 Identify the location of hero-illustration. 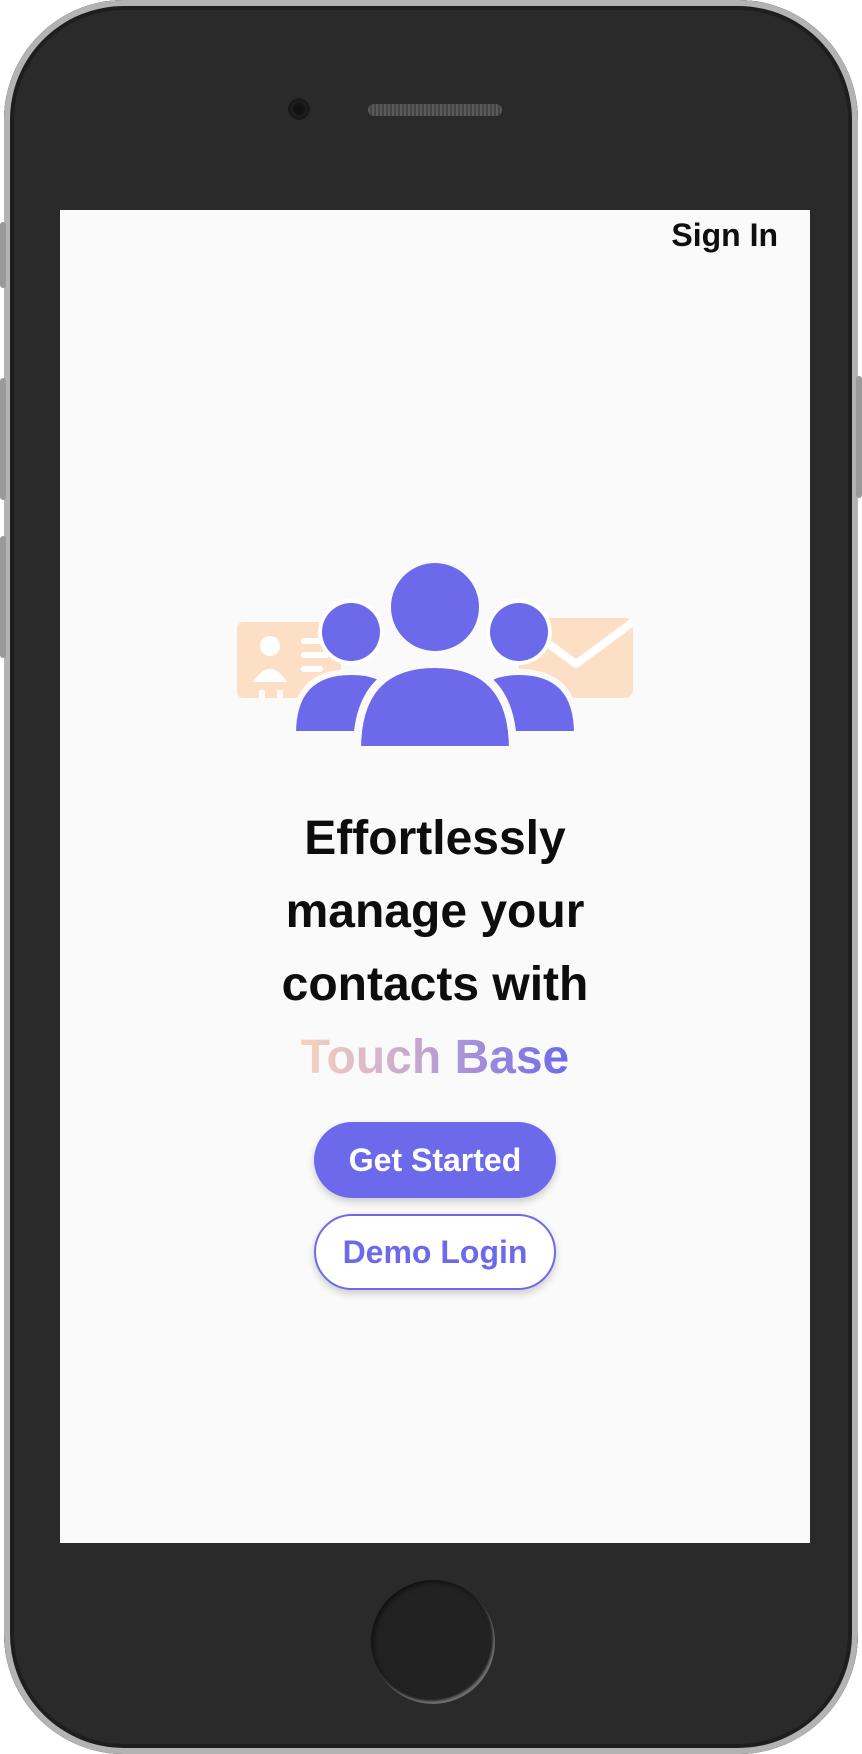
(436, 656).